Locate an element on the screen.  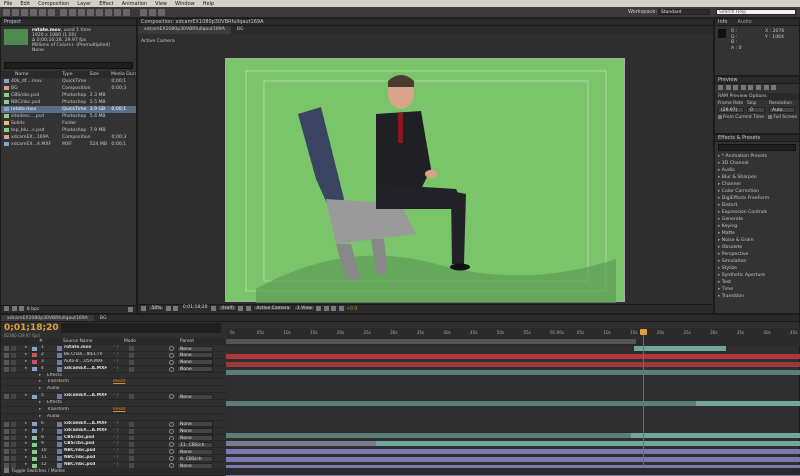
effect-category: ▸ Transition is located at coordinates (757, 296).